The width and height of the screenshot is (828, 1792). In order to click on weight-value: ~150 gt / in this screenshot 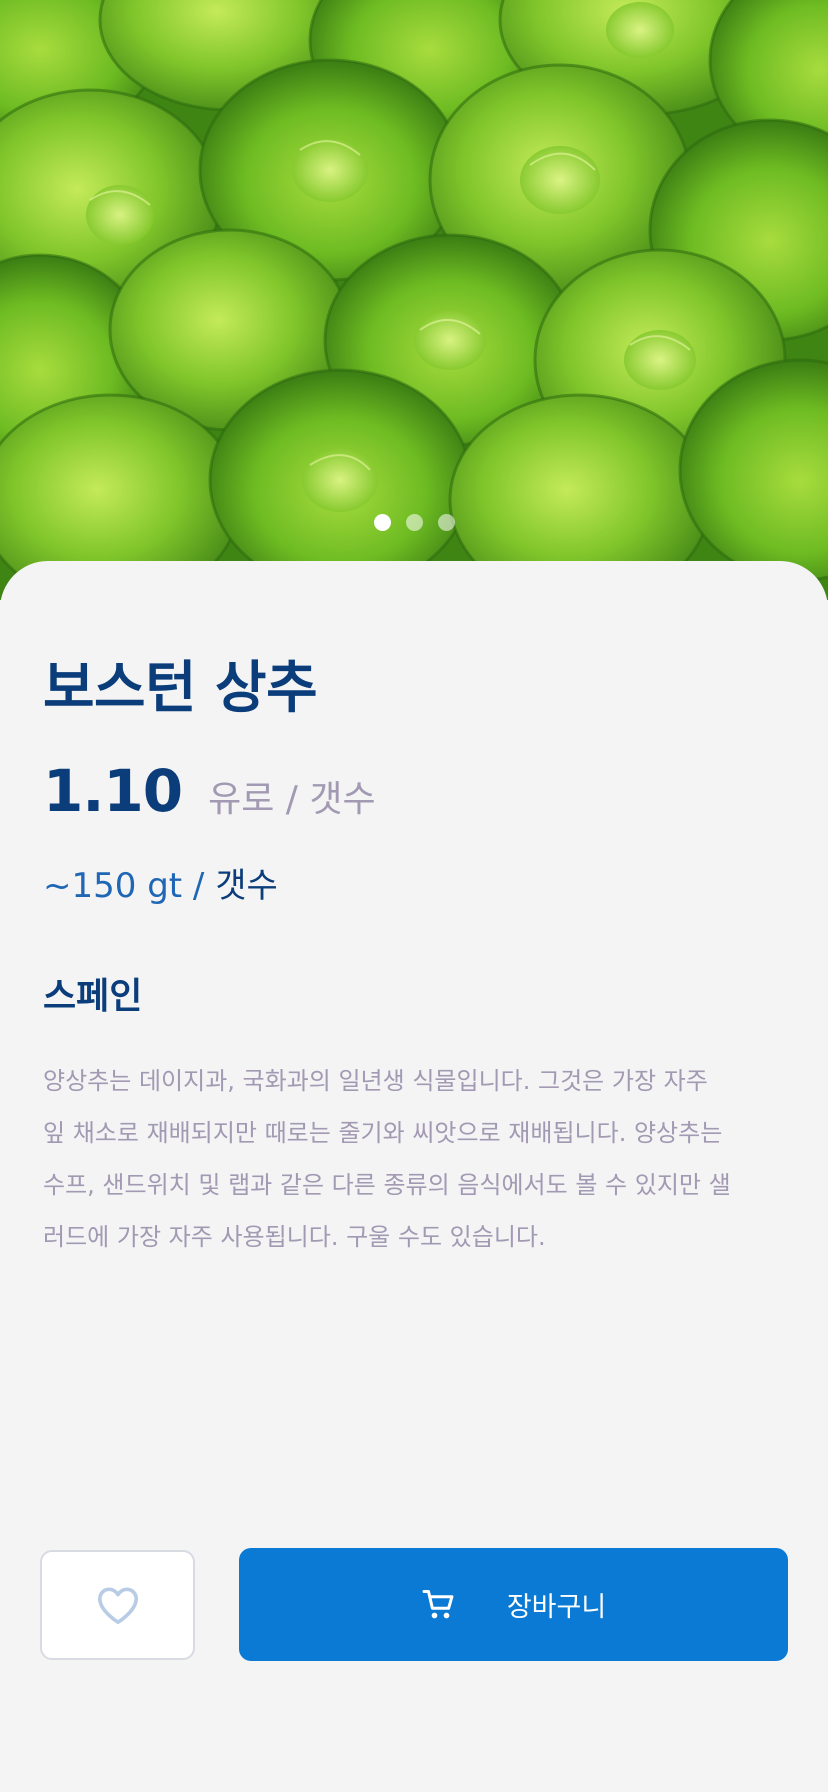, I will do `click(124, 886)`.